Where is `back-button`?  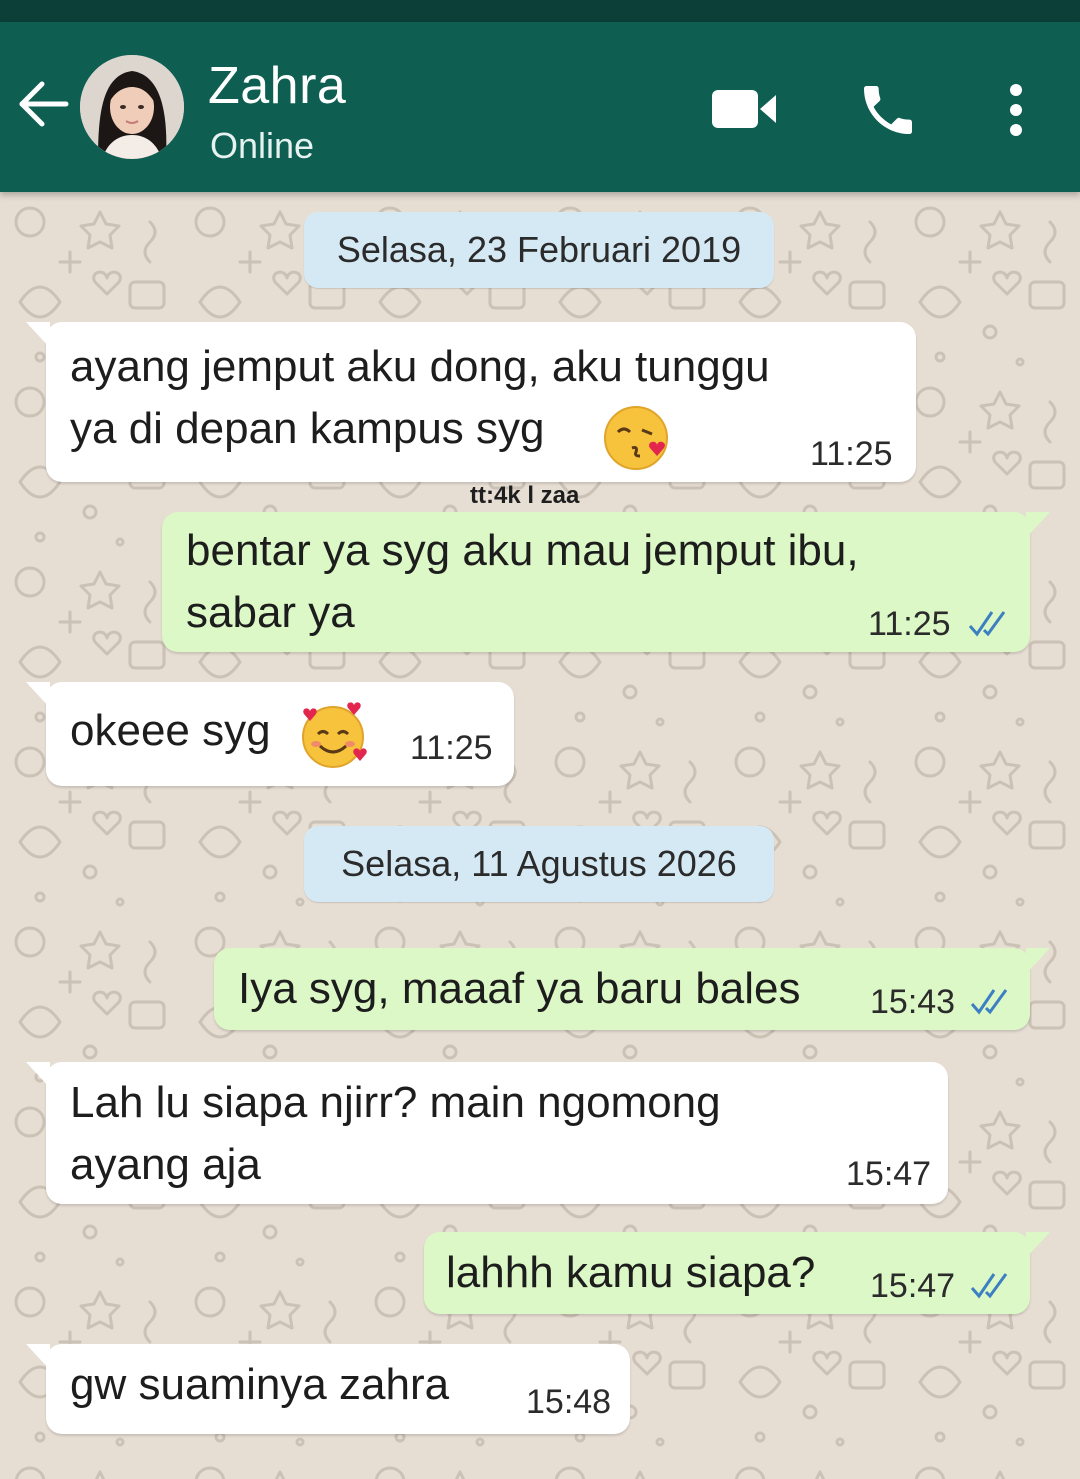
back-button is located at coordinates (44, 104).